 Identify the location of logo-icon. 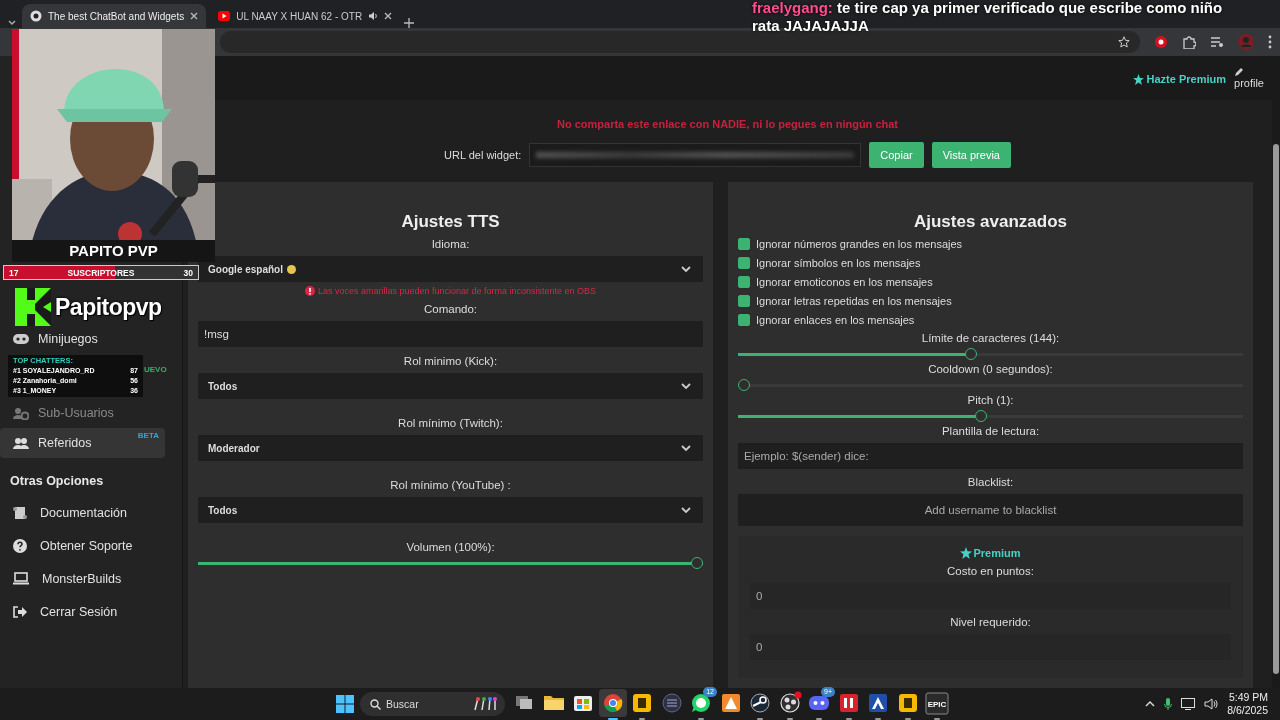
(33, 307).